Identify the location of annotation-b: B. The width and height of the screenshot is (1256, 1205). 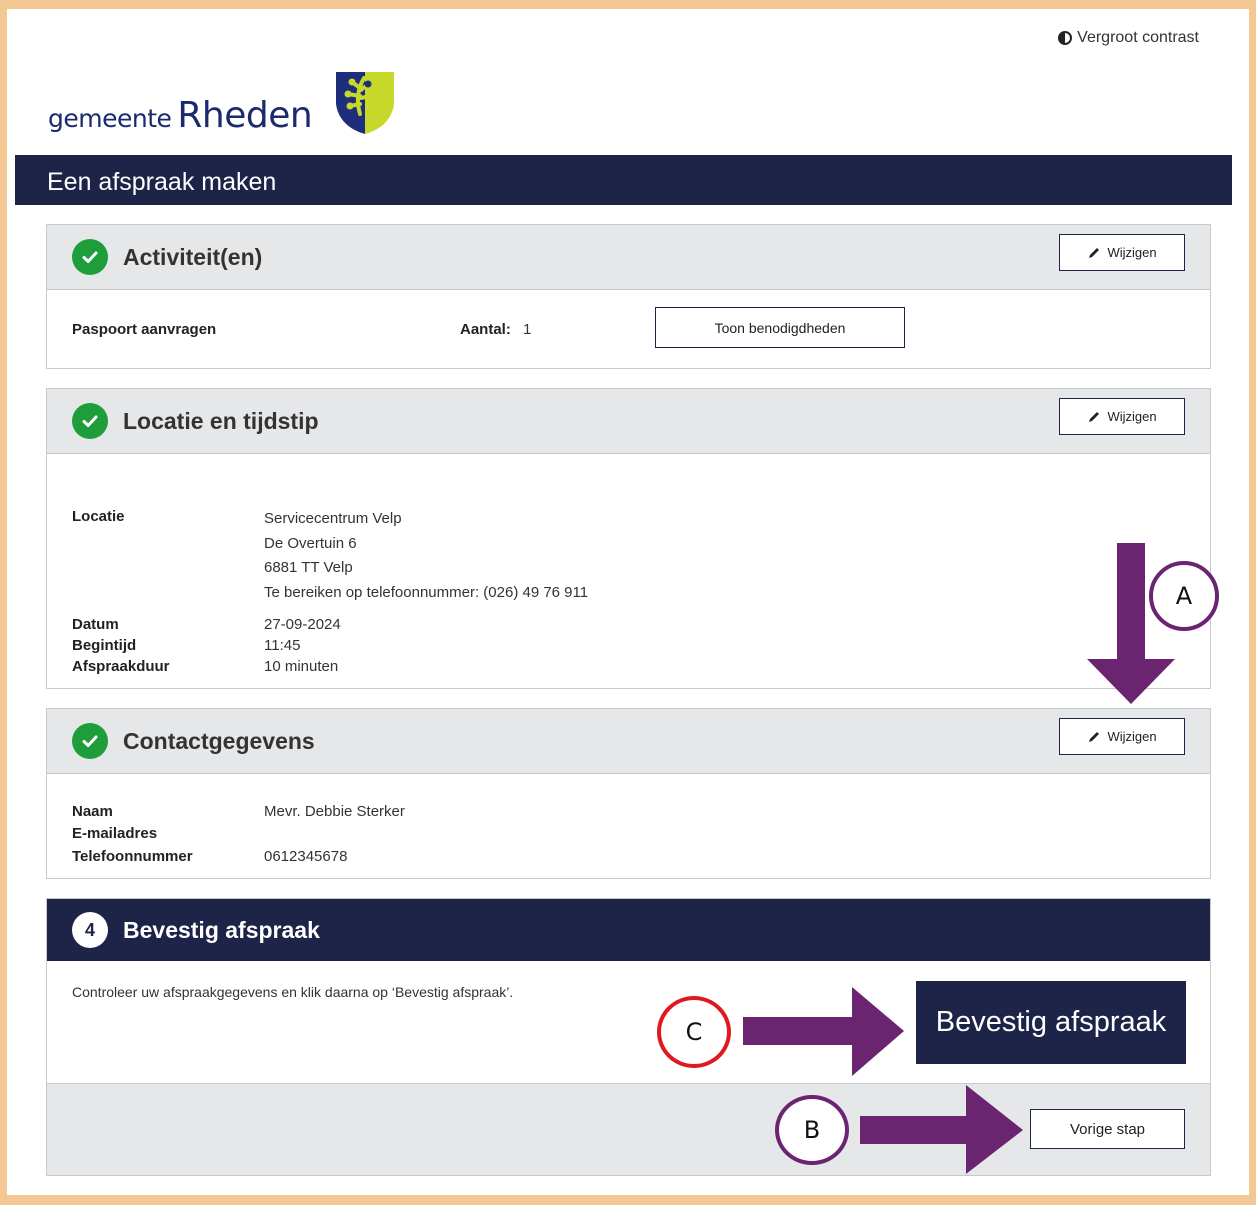
(812, 1130).